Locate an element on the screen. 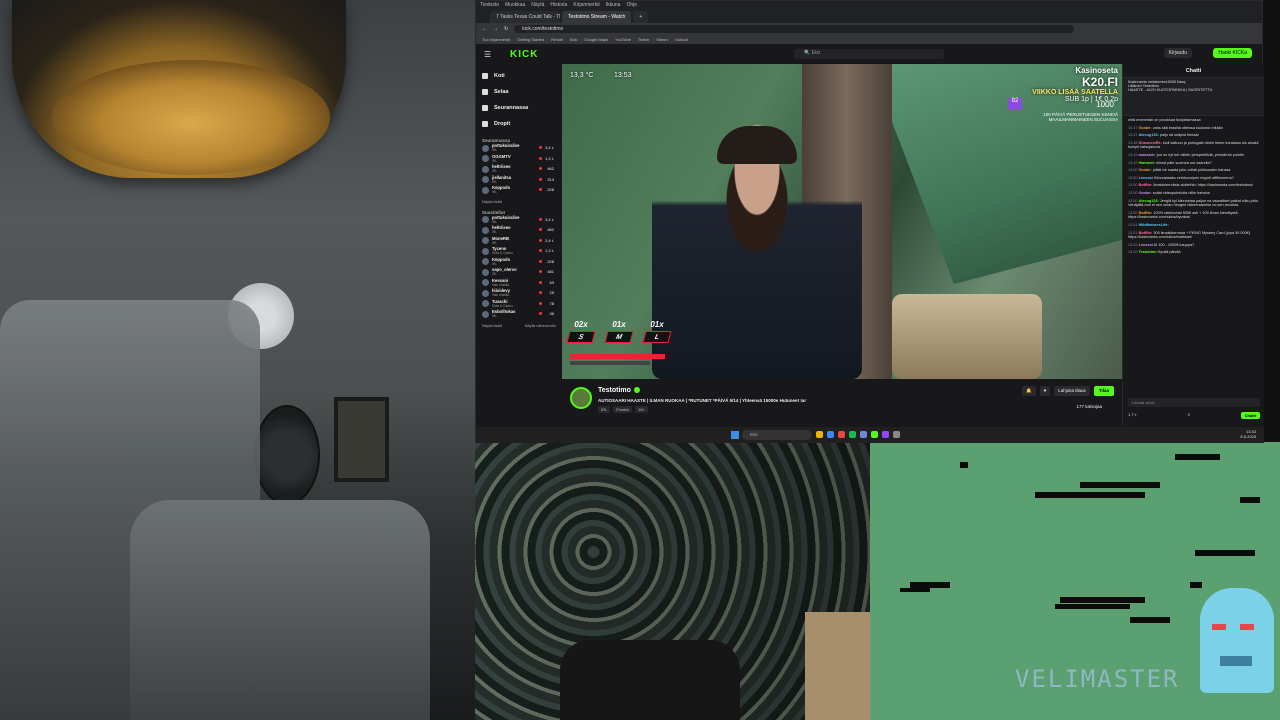 The image size is (1280, 720). notification-icon: 🔔 is located at coordinates (1029, 391).